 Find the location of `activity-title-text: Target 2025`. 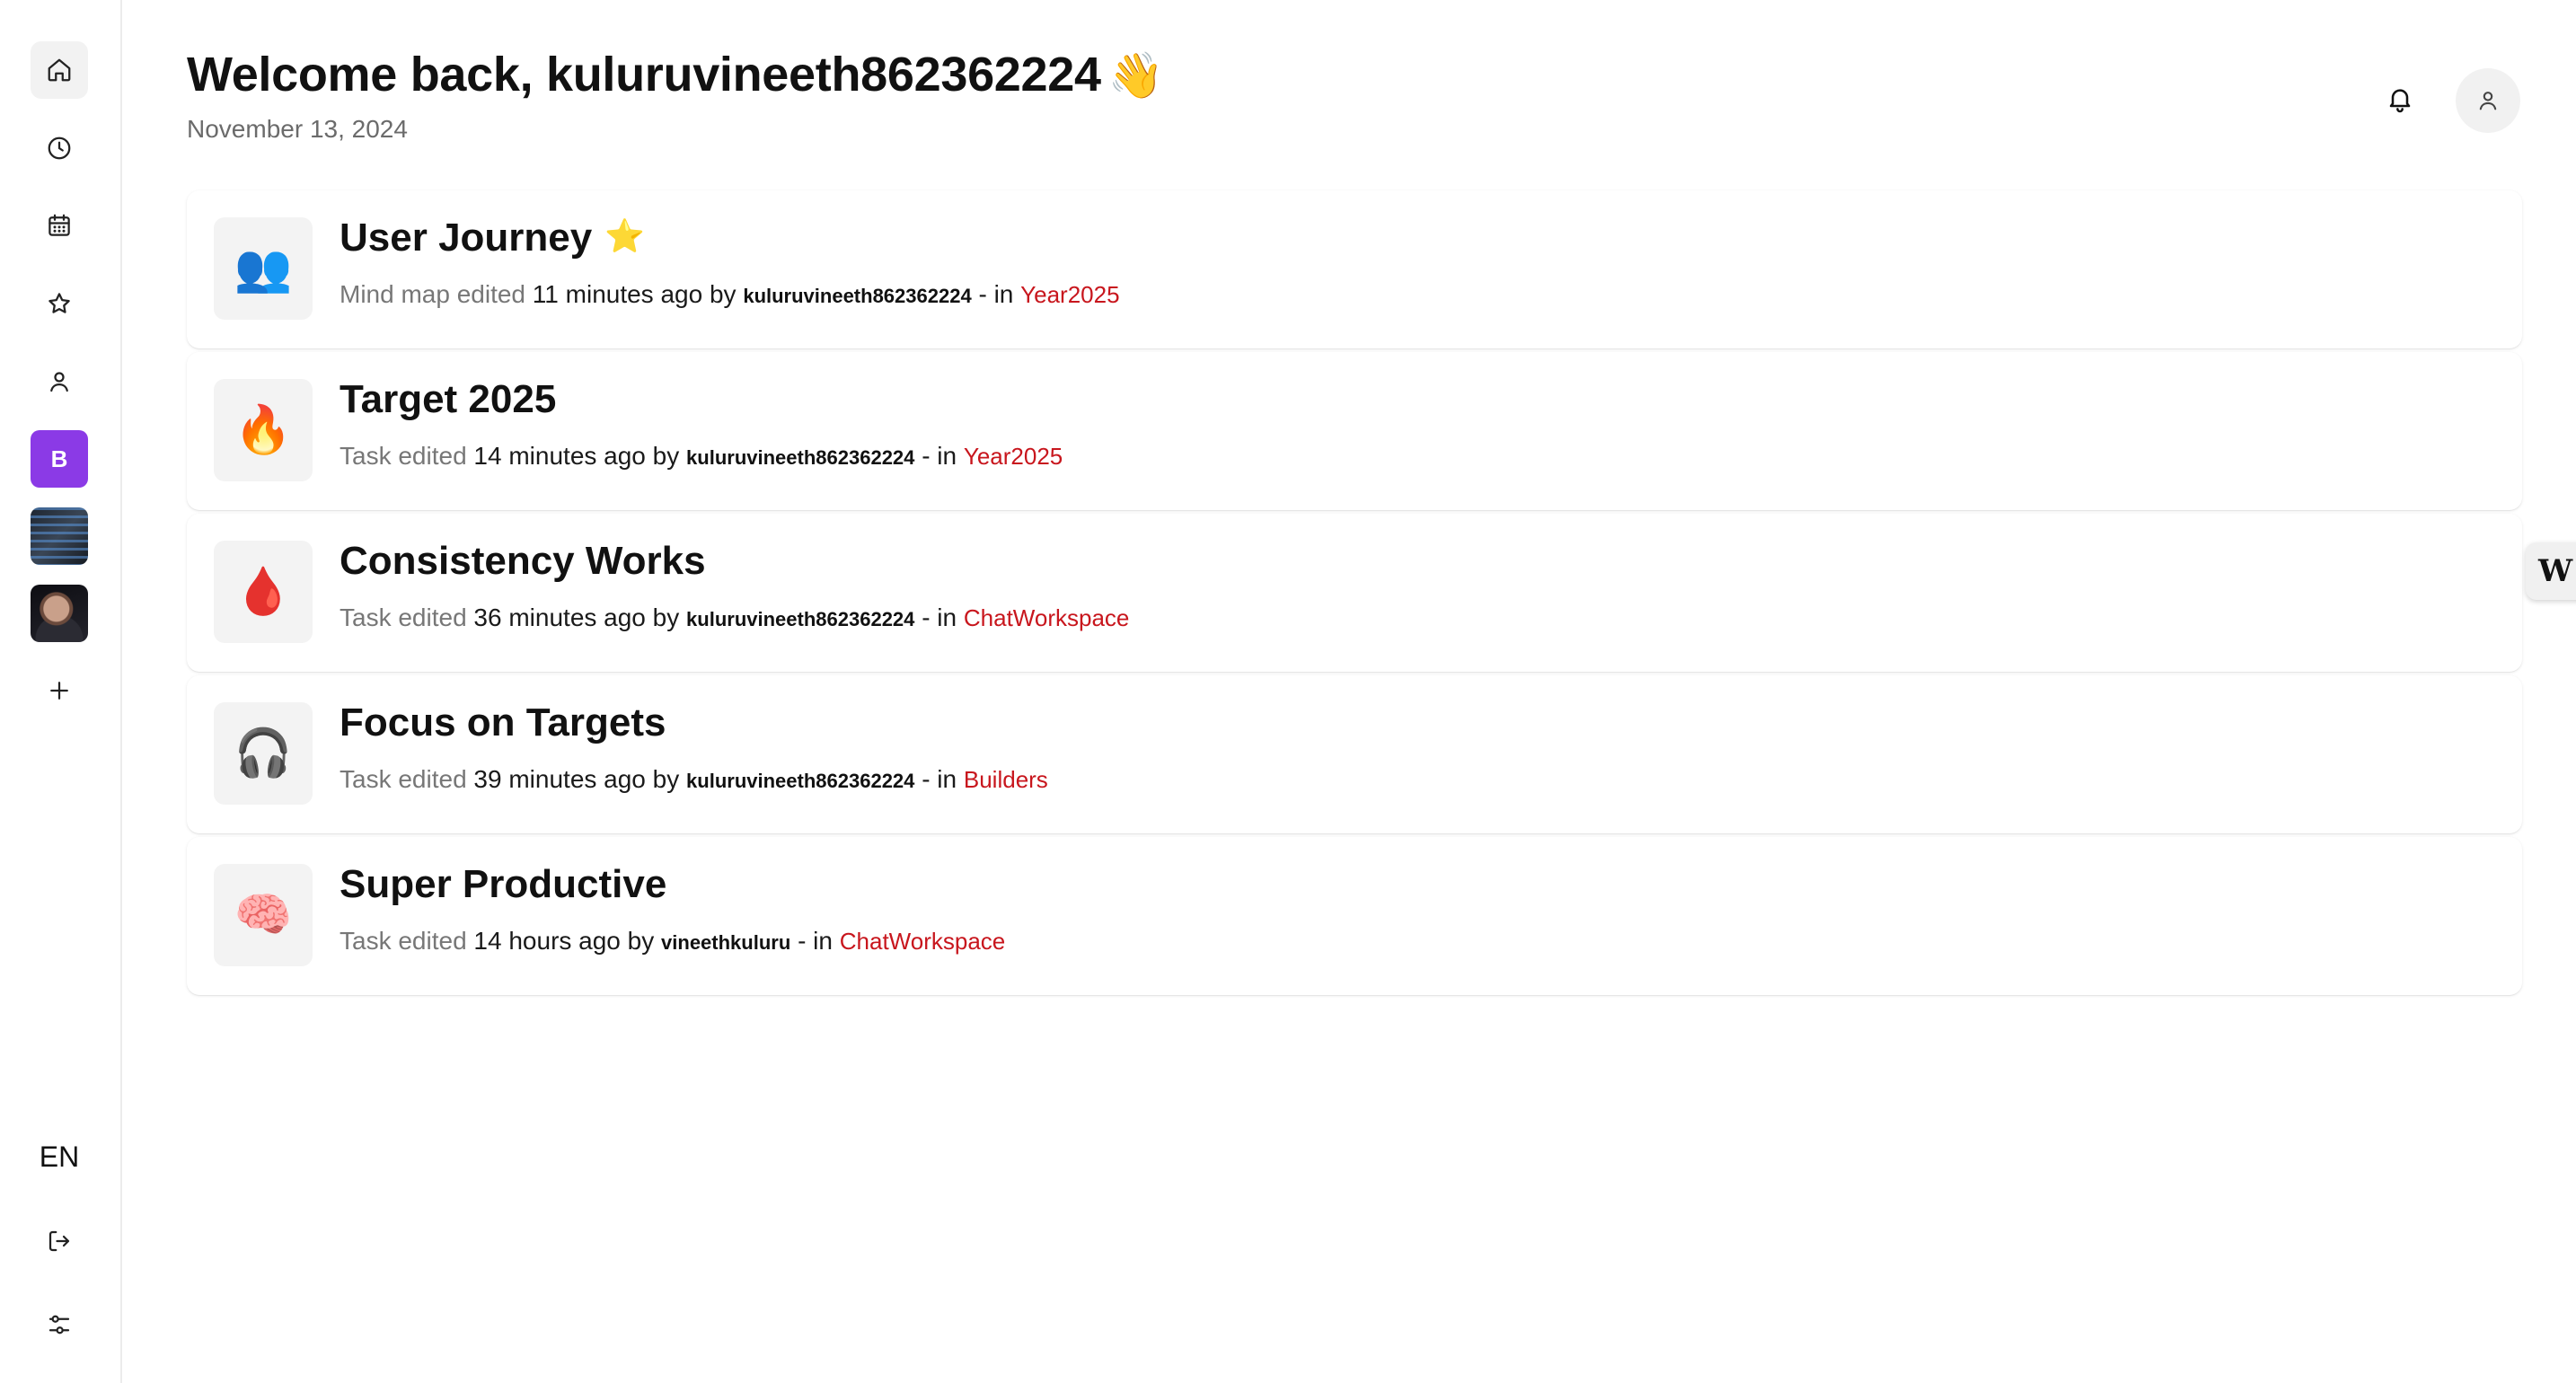

activity-title-text: Target 2025 is located at coordinates (448, 399).